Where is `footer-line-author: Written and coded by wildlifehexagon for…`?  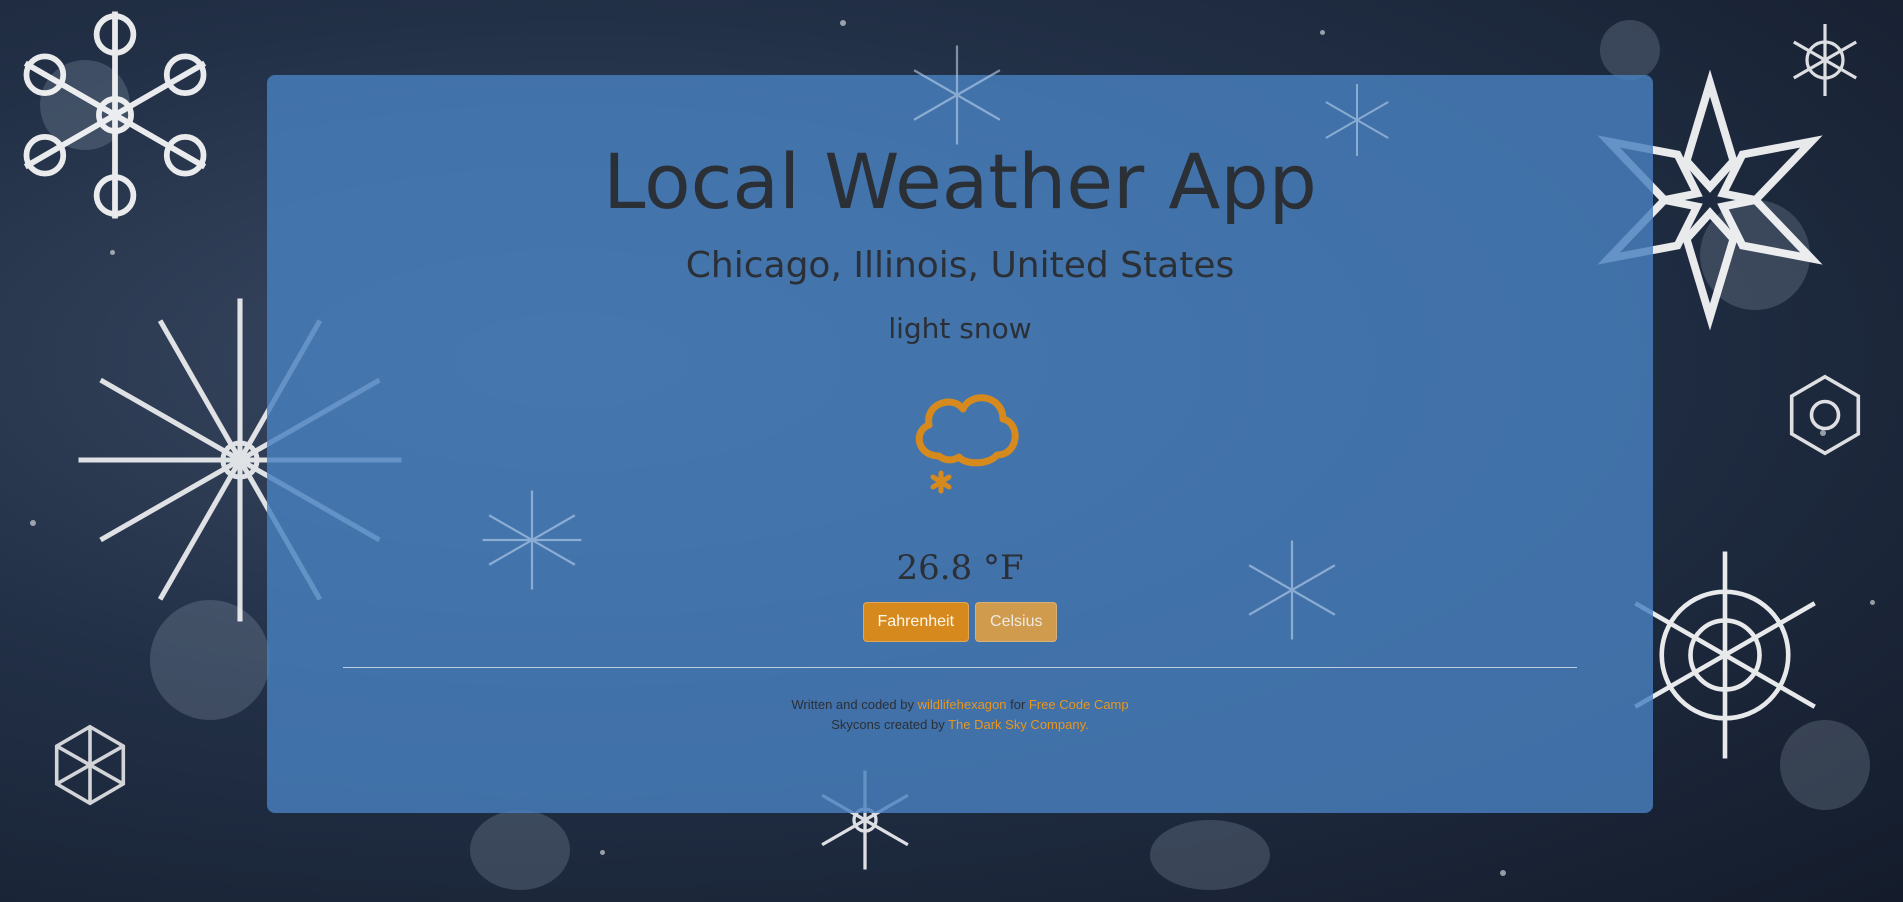
footer-line-author: Written and coded by wildlifehexagon for… is located at coordinates (960, 705).